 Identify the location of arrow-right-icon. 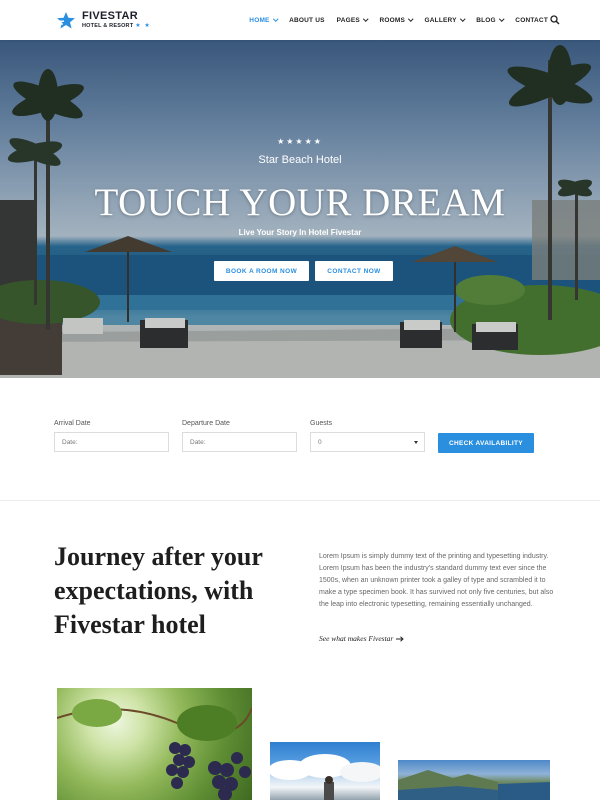
(400, 638).